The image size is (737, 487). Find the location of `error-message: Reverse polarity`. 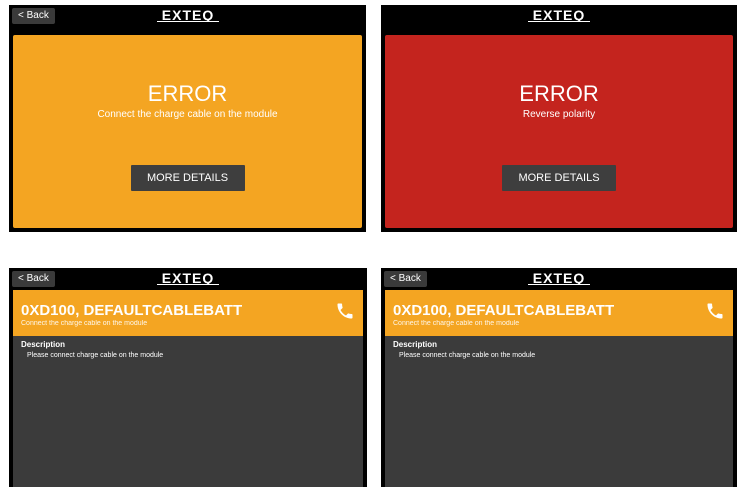

error-message: Reverse polarity is located at coordinates (559, 114).